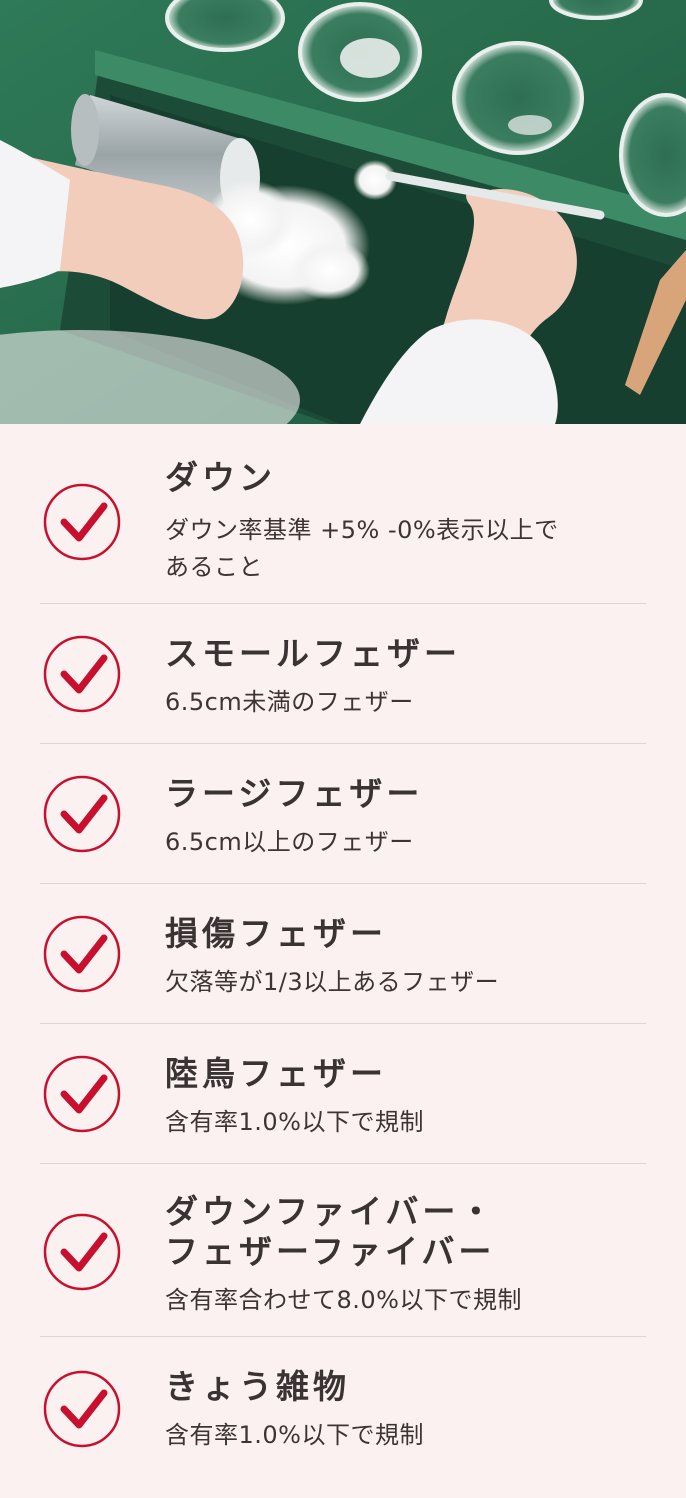 The width and height of the screenshot is (686, 1498). What do you see at coordinates (313, 653) in the screenshot?
I see `item-title: スモールフェザー` at bounding box center [313, 653].